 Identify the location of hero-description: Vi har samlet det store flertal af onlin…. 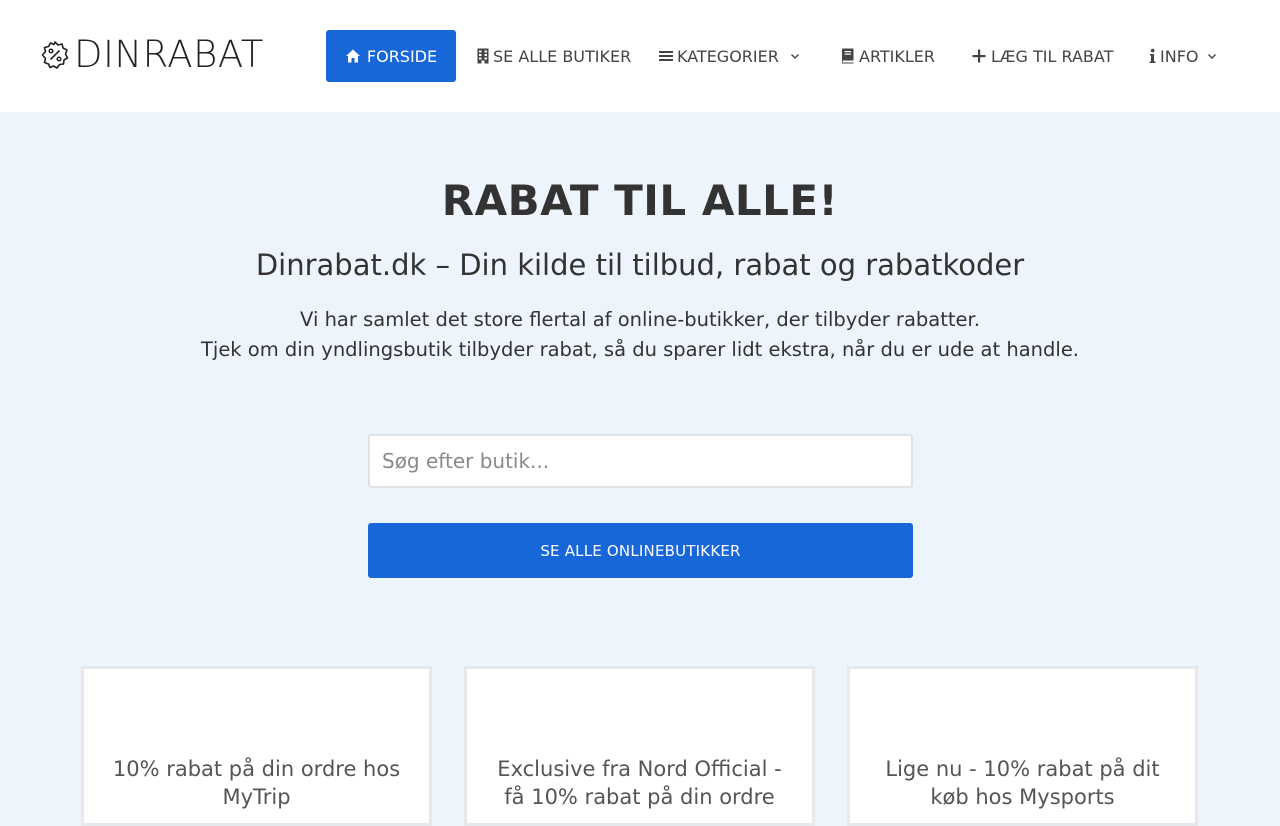
(640, 335).